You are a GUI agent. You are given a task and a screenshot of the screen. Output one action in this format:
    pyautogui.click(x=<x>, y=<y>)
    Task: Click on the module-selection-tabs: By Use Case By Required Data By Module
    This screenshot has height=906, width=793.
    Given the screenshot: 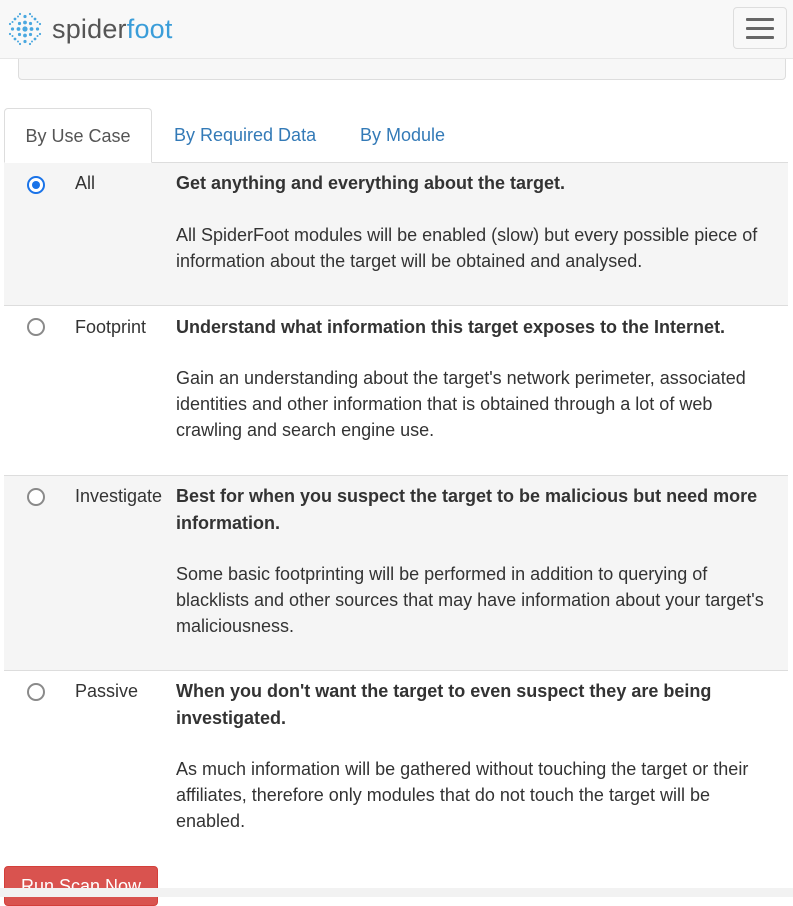 What is the action you would take?
    pyautogui.click(x=396, y=135)
    